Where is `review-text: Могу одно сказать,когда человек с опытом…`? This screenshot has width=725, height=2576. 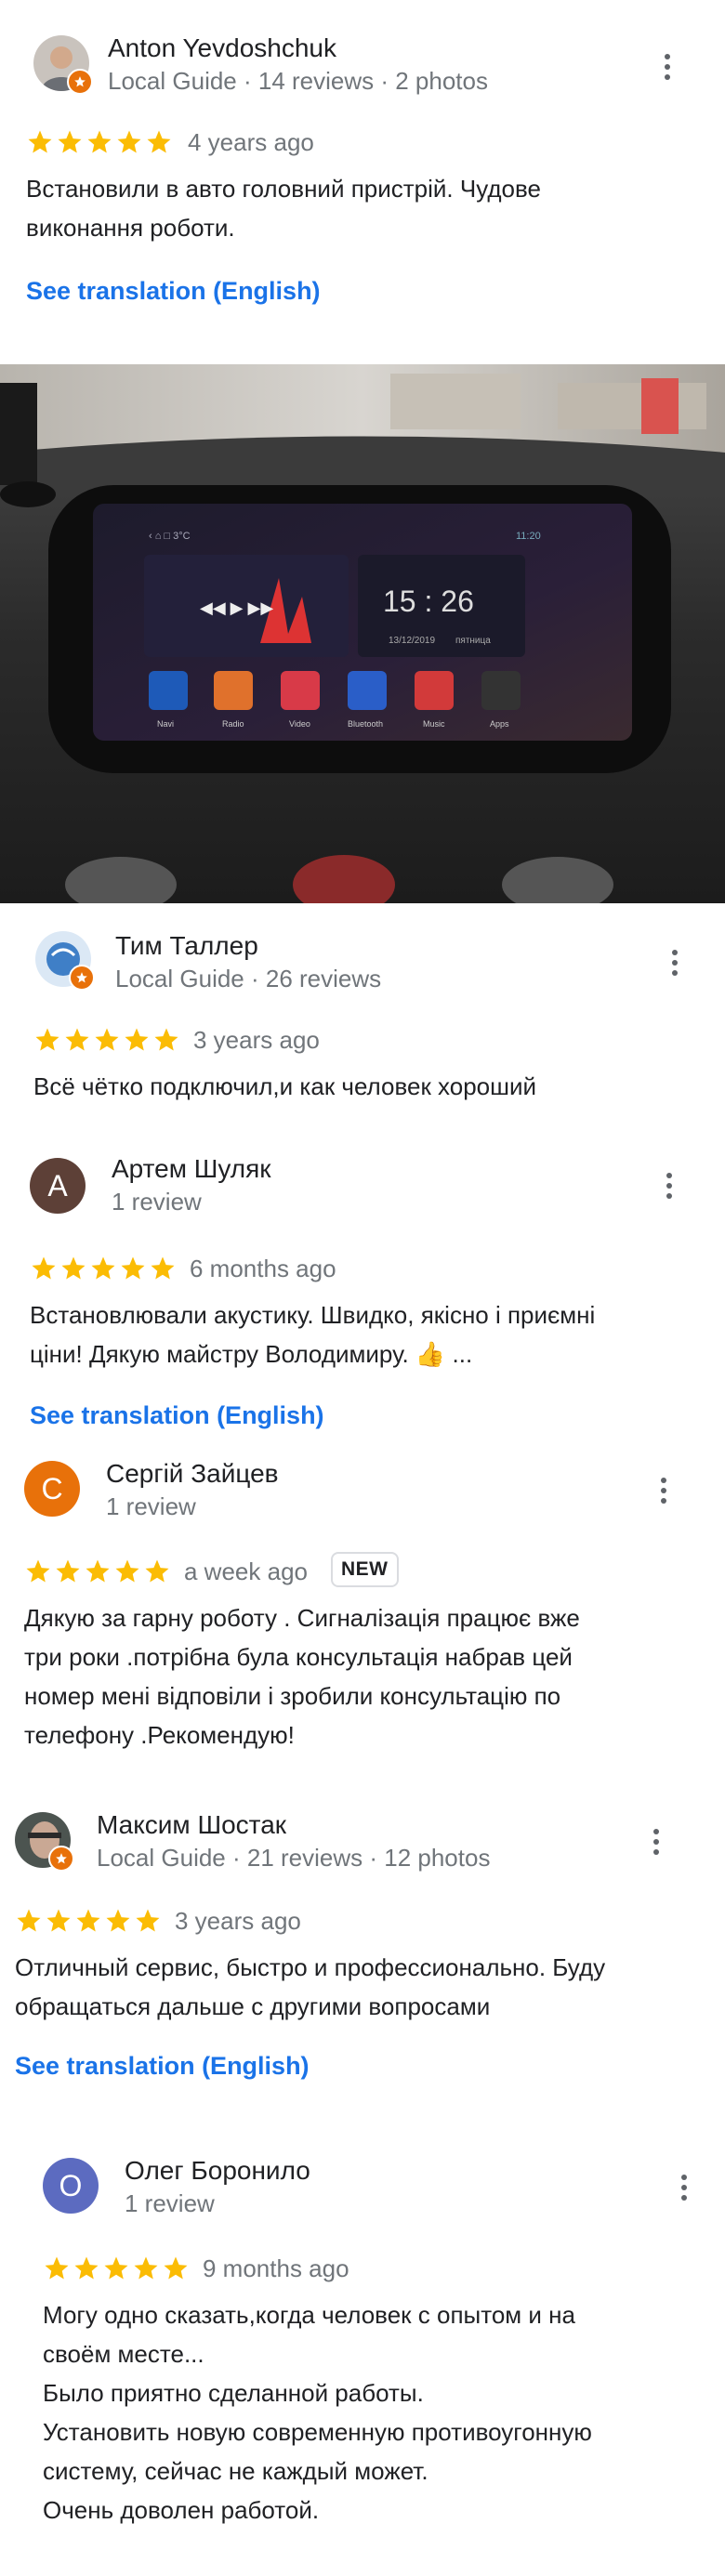
review-text: Могу одно сказать,когда человек с опытом… is located at coordinates (317, 2412).